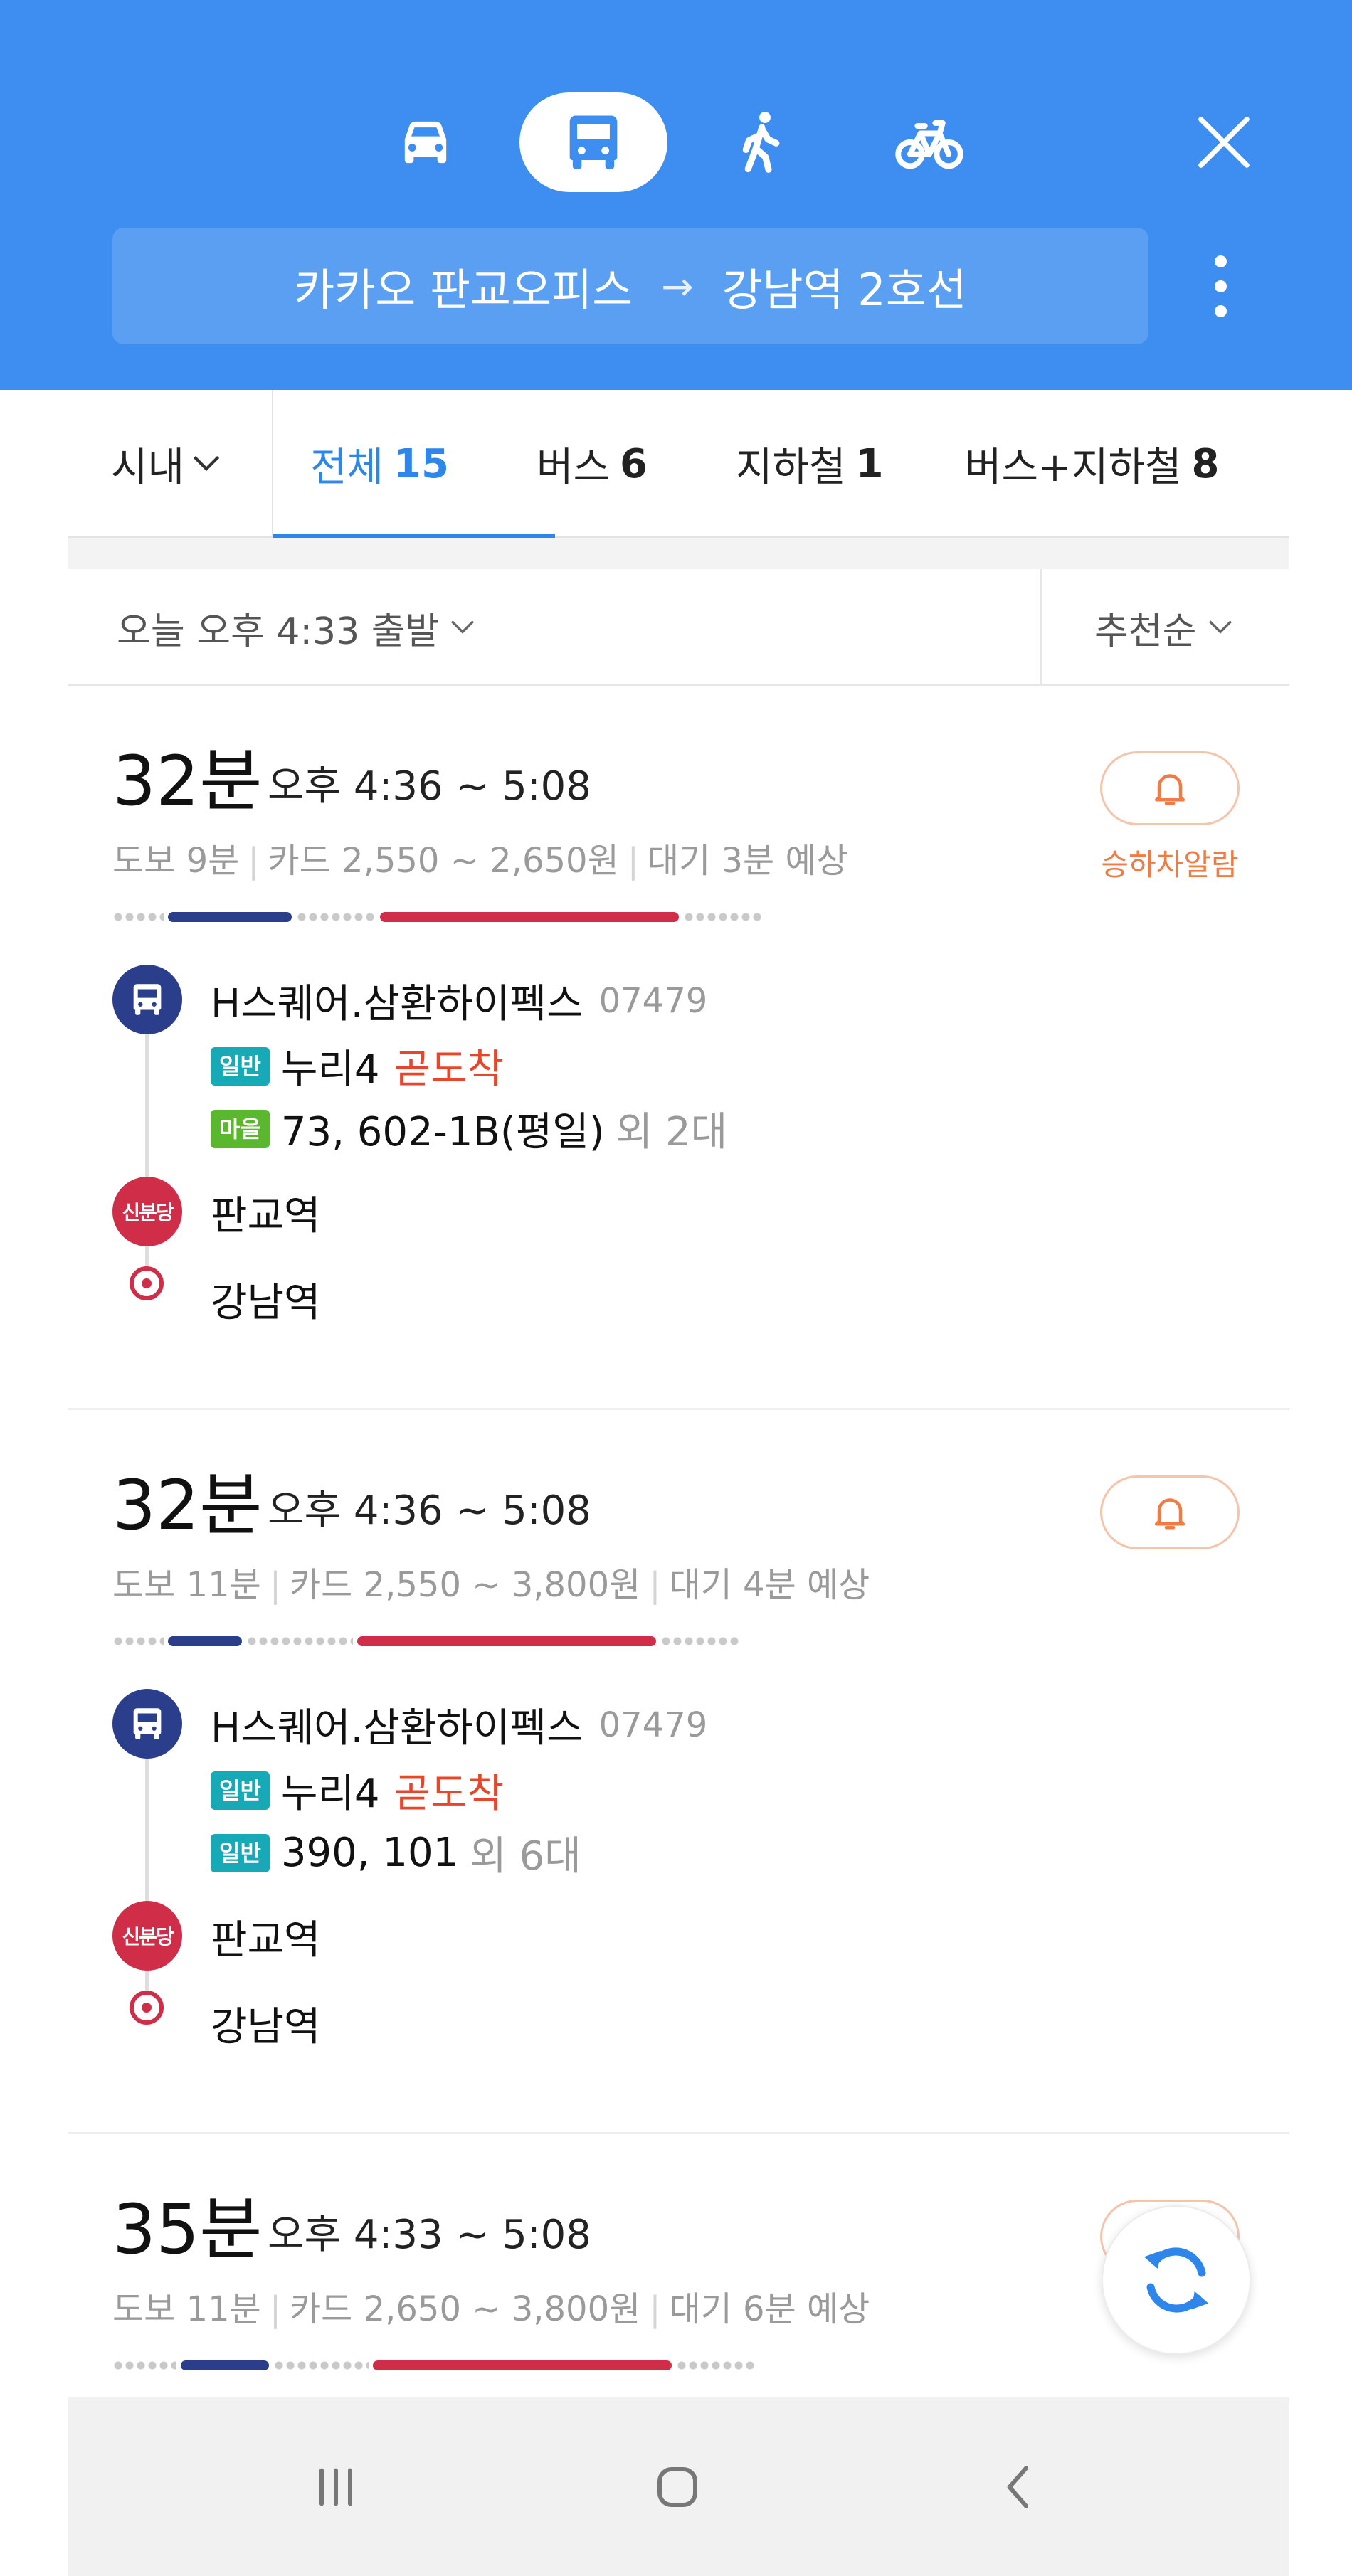 Image resolution: width=1352 pixels, height=2576 pixels. Describe the element at coordinates (769, 2309) in the screenshot. I see `wait-time: 대기 6분 예상` at that location.